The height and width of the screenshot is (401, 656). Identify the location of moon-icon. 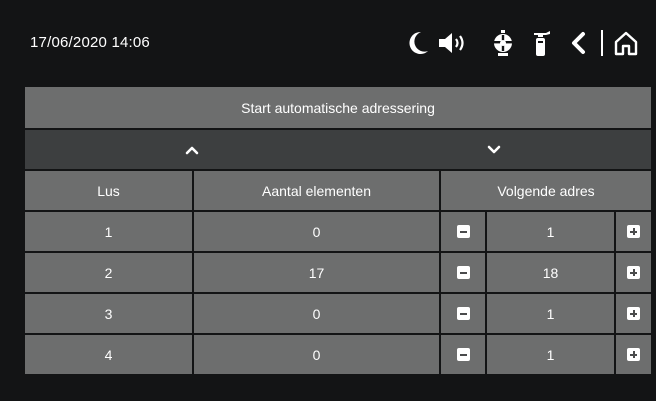
(418, 43).